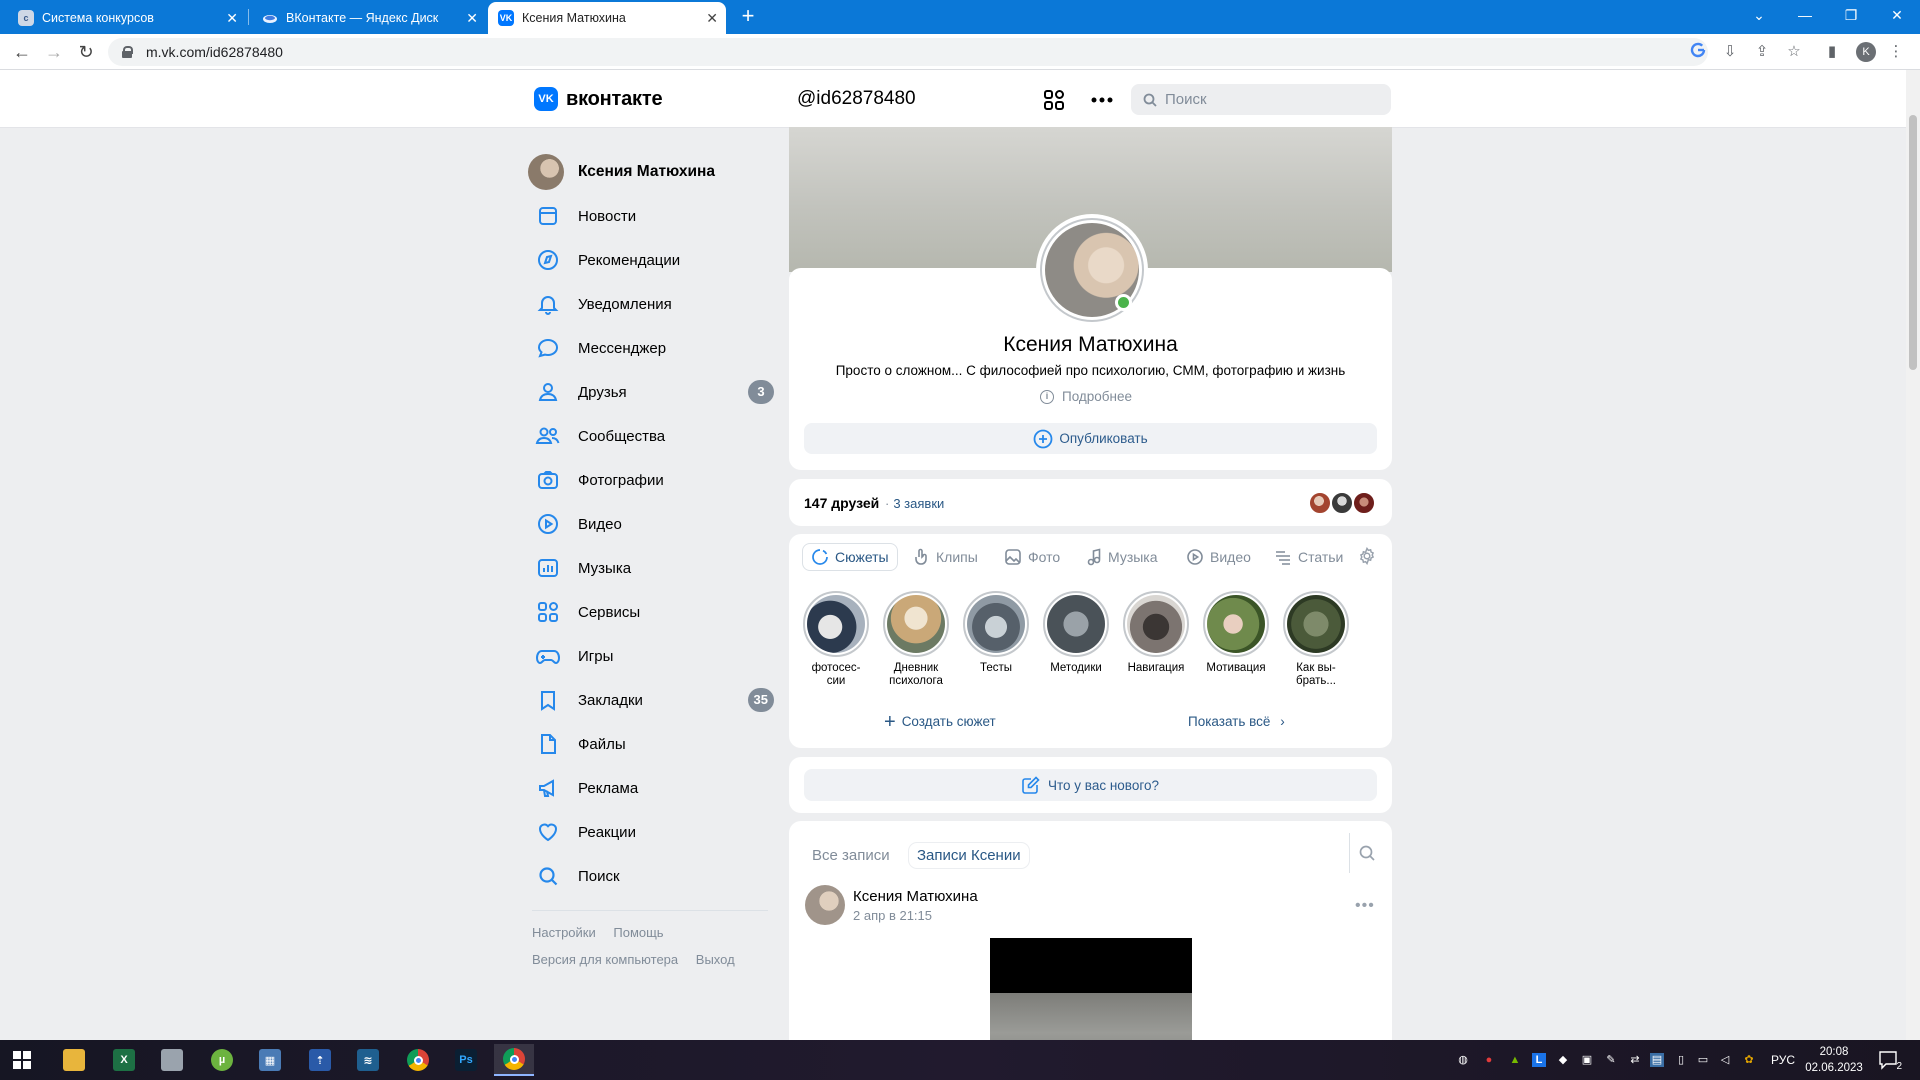 Image resolution: width=1920 pixels, height=1080 pixels. Describe the element at coordinates (1090, 438) in the screenshot. I see `publish-button: Опубликовать` at that location.